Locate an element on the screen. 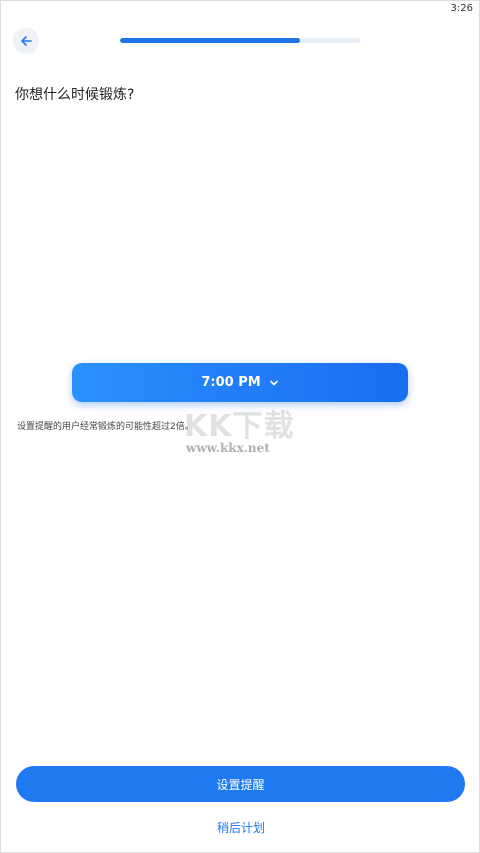  progress-bar is located at coordinates (240, 40).